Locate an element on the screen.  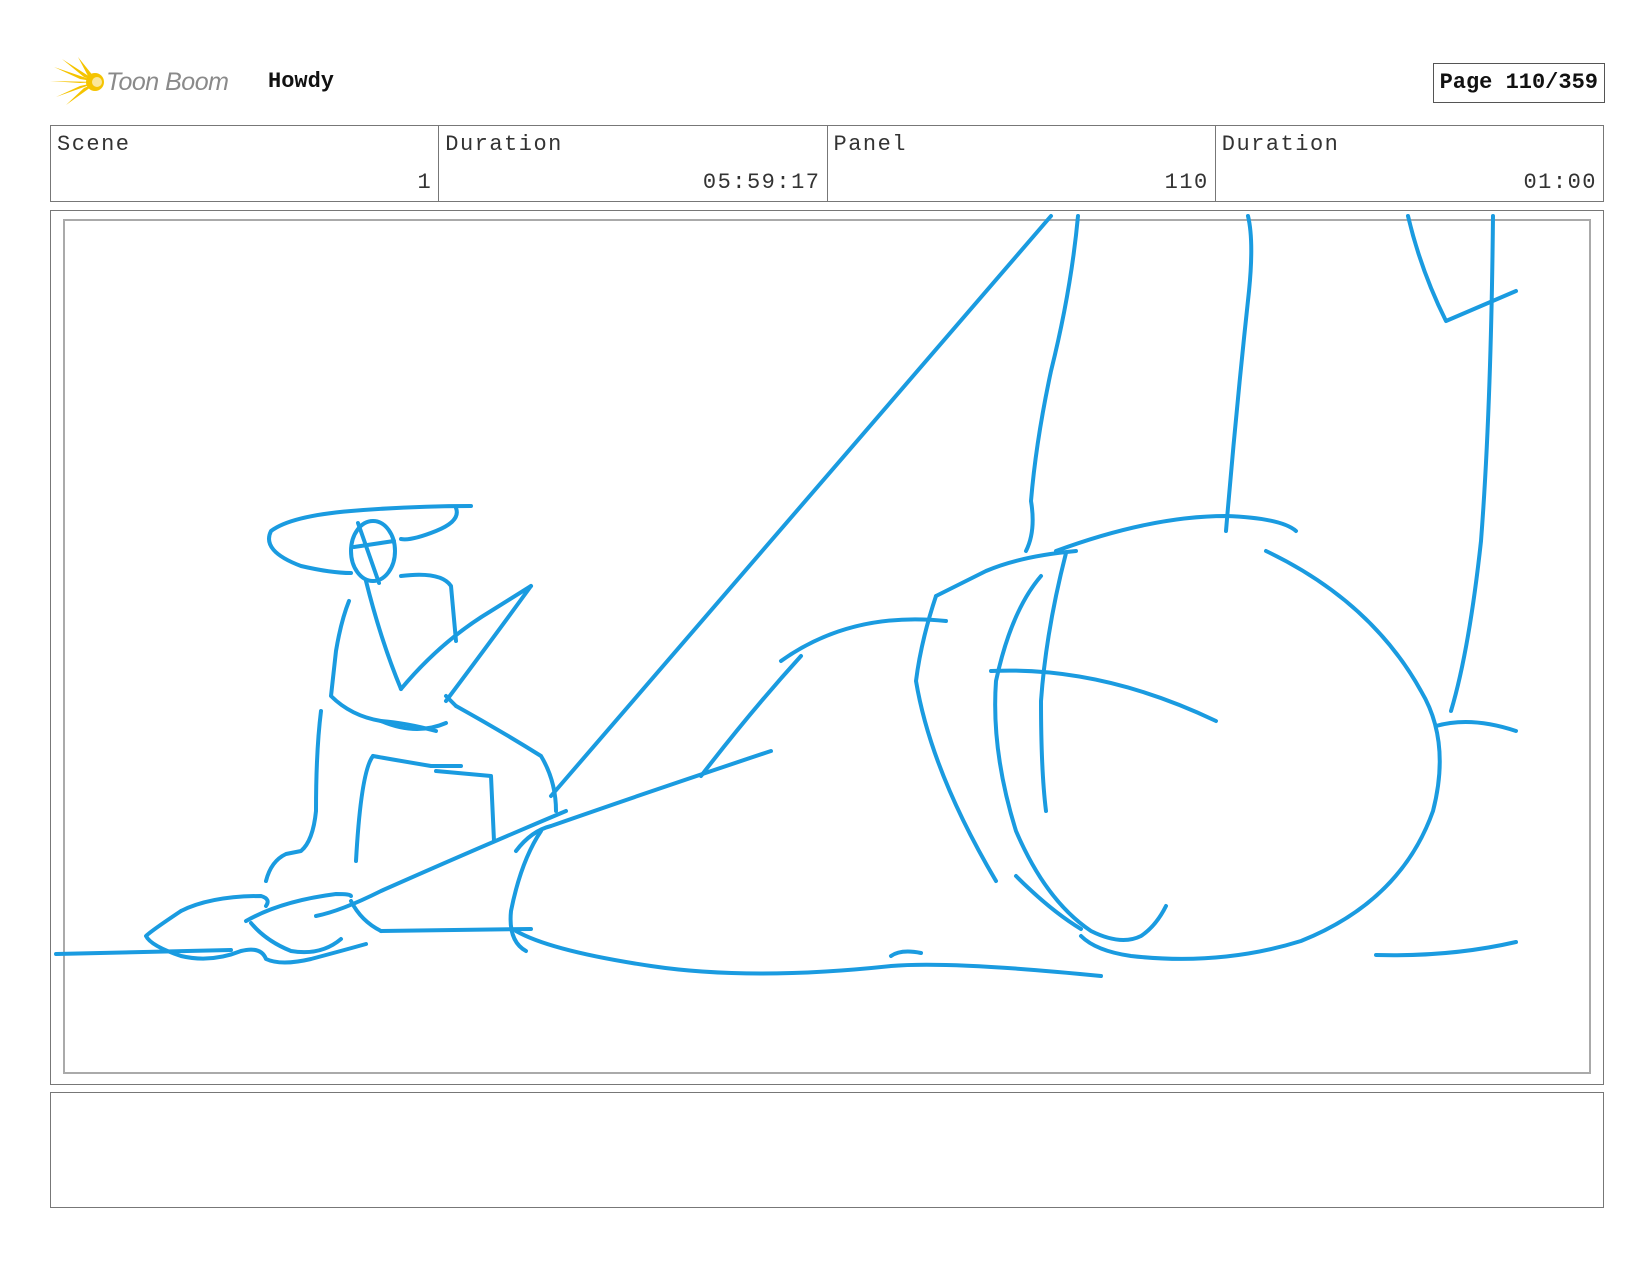
panel-duration-cell: Duration 01:00 is located at coordinates (1409, 163).